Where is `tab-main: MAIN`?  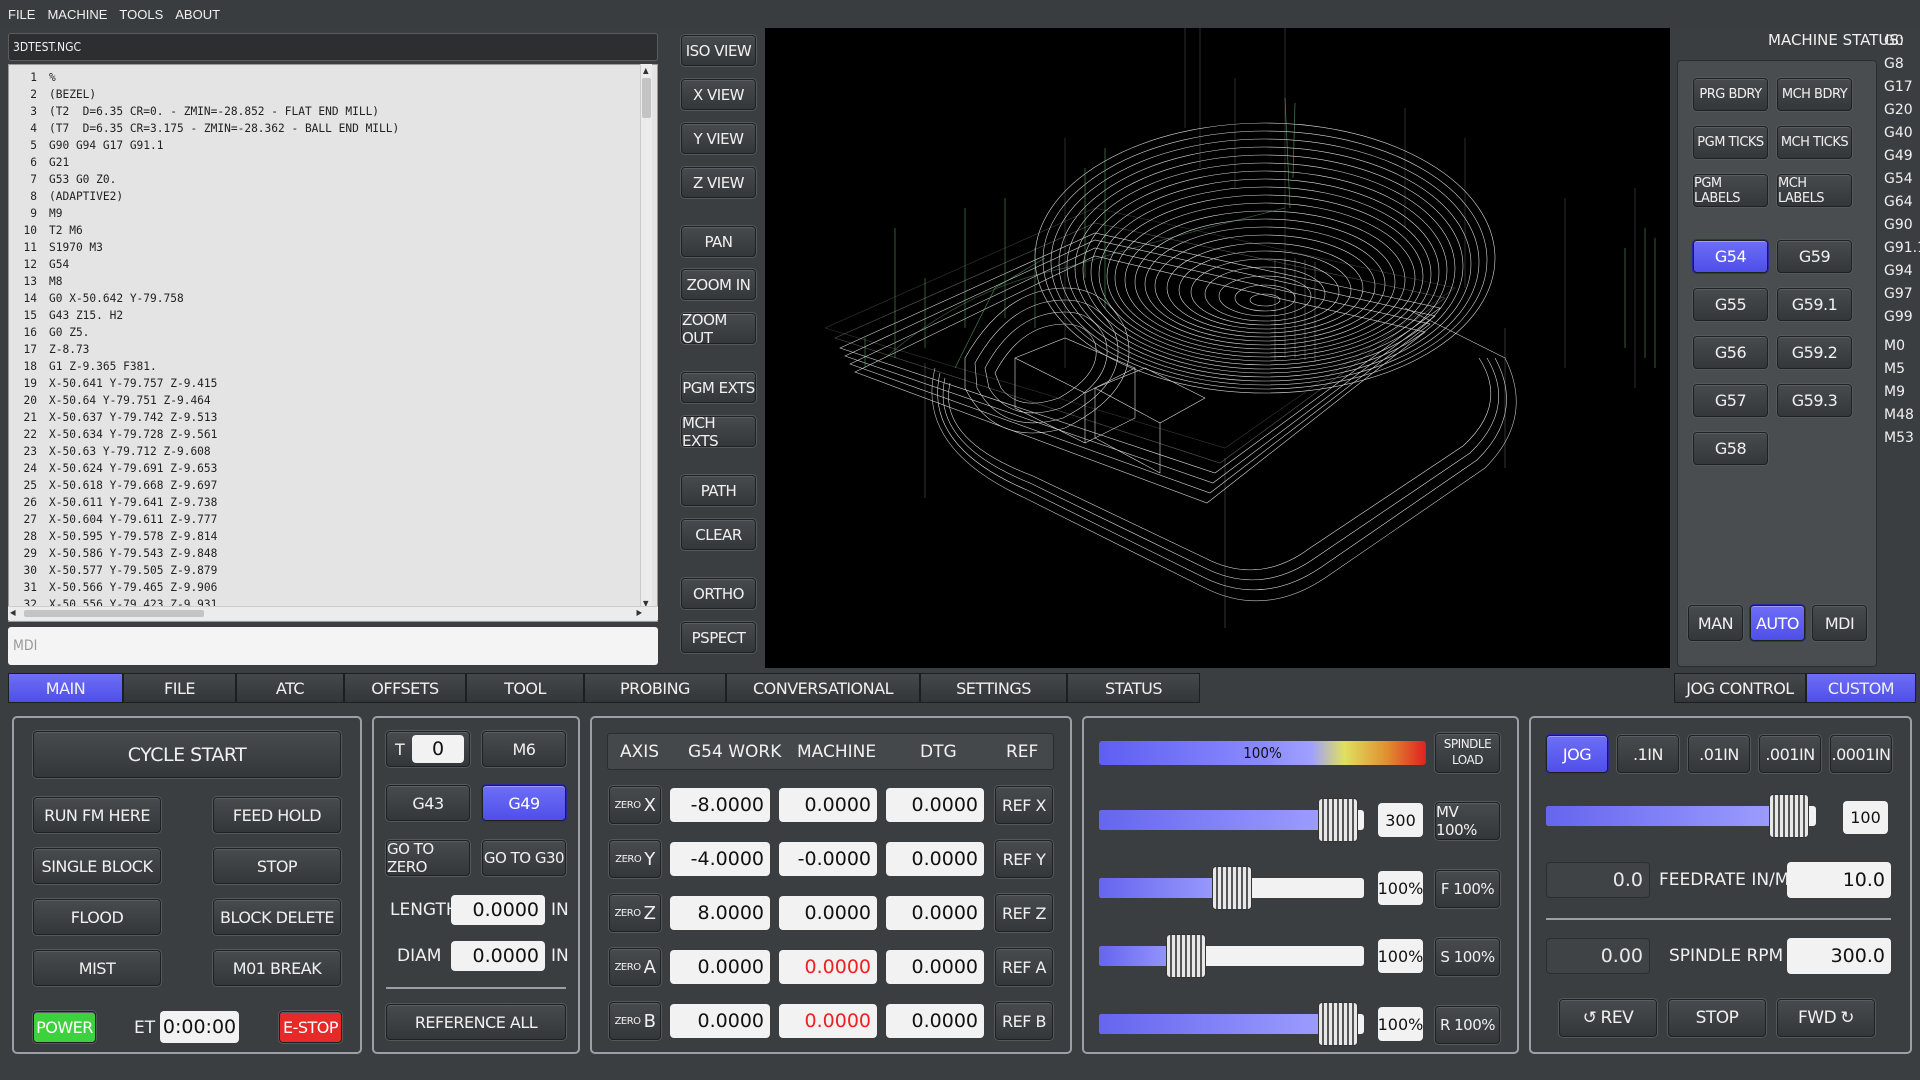
tab-main: MAIN is located at coordinates (65, 688).